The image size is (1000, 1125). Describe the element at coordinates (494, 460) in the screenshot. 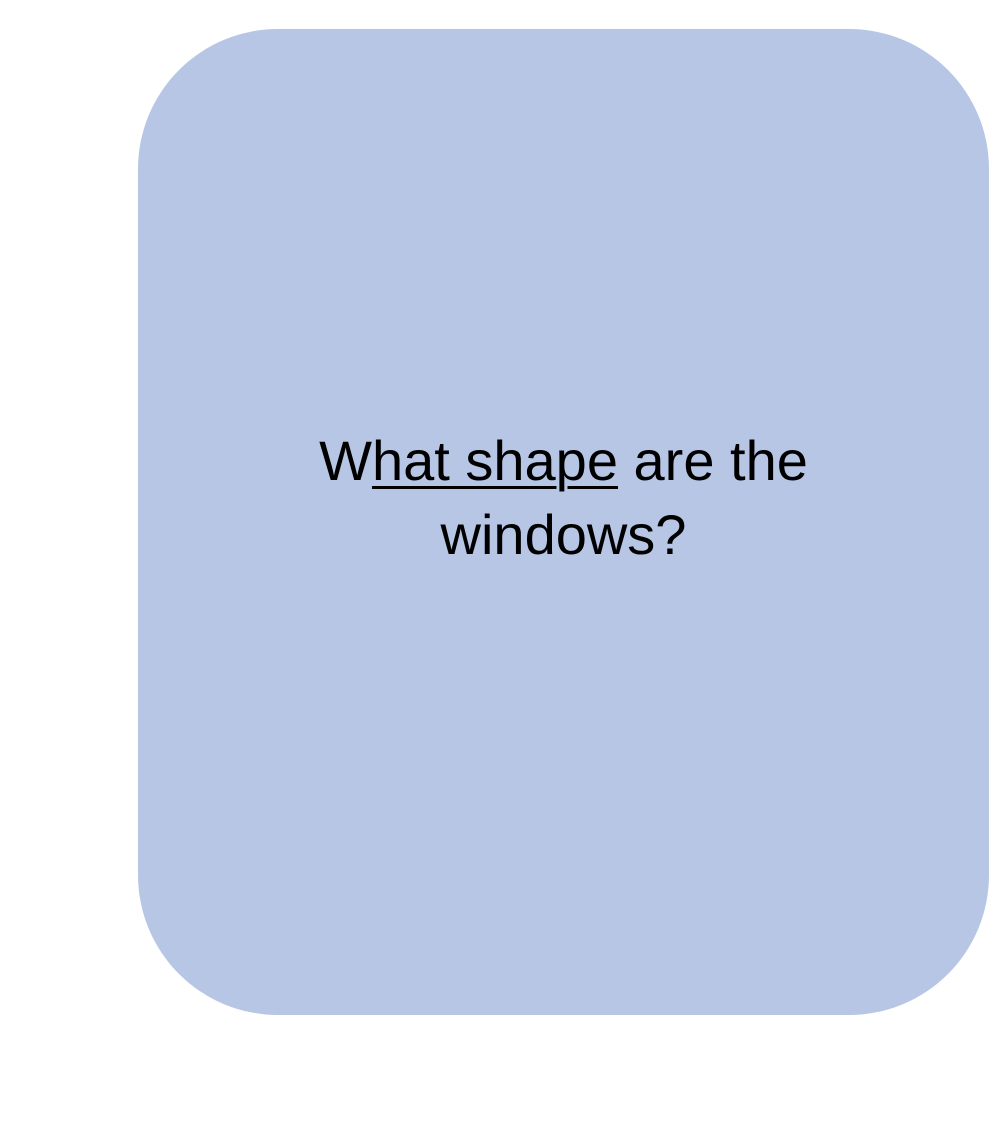

I see `question-text-underlined: hat shape` at that location.